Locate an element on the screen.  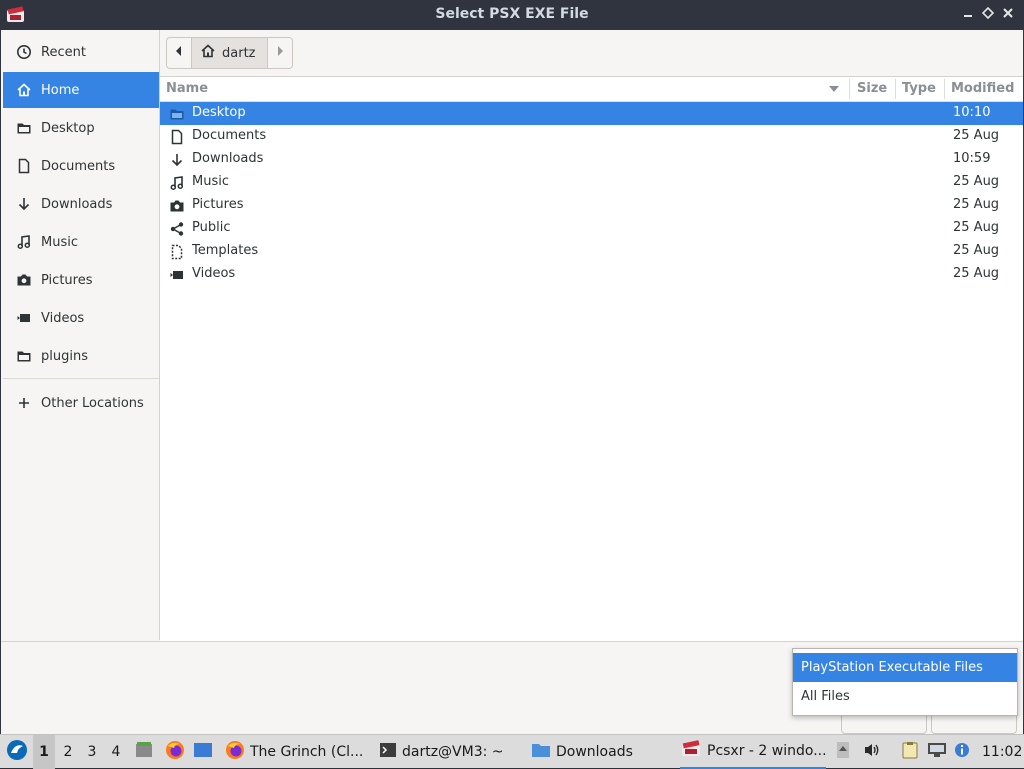
table-row: Pictures 25 Aug is located at coordinates (591, 205).